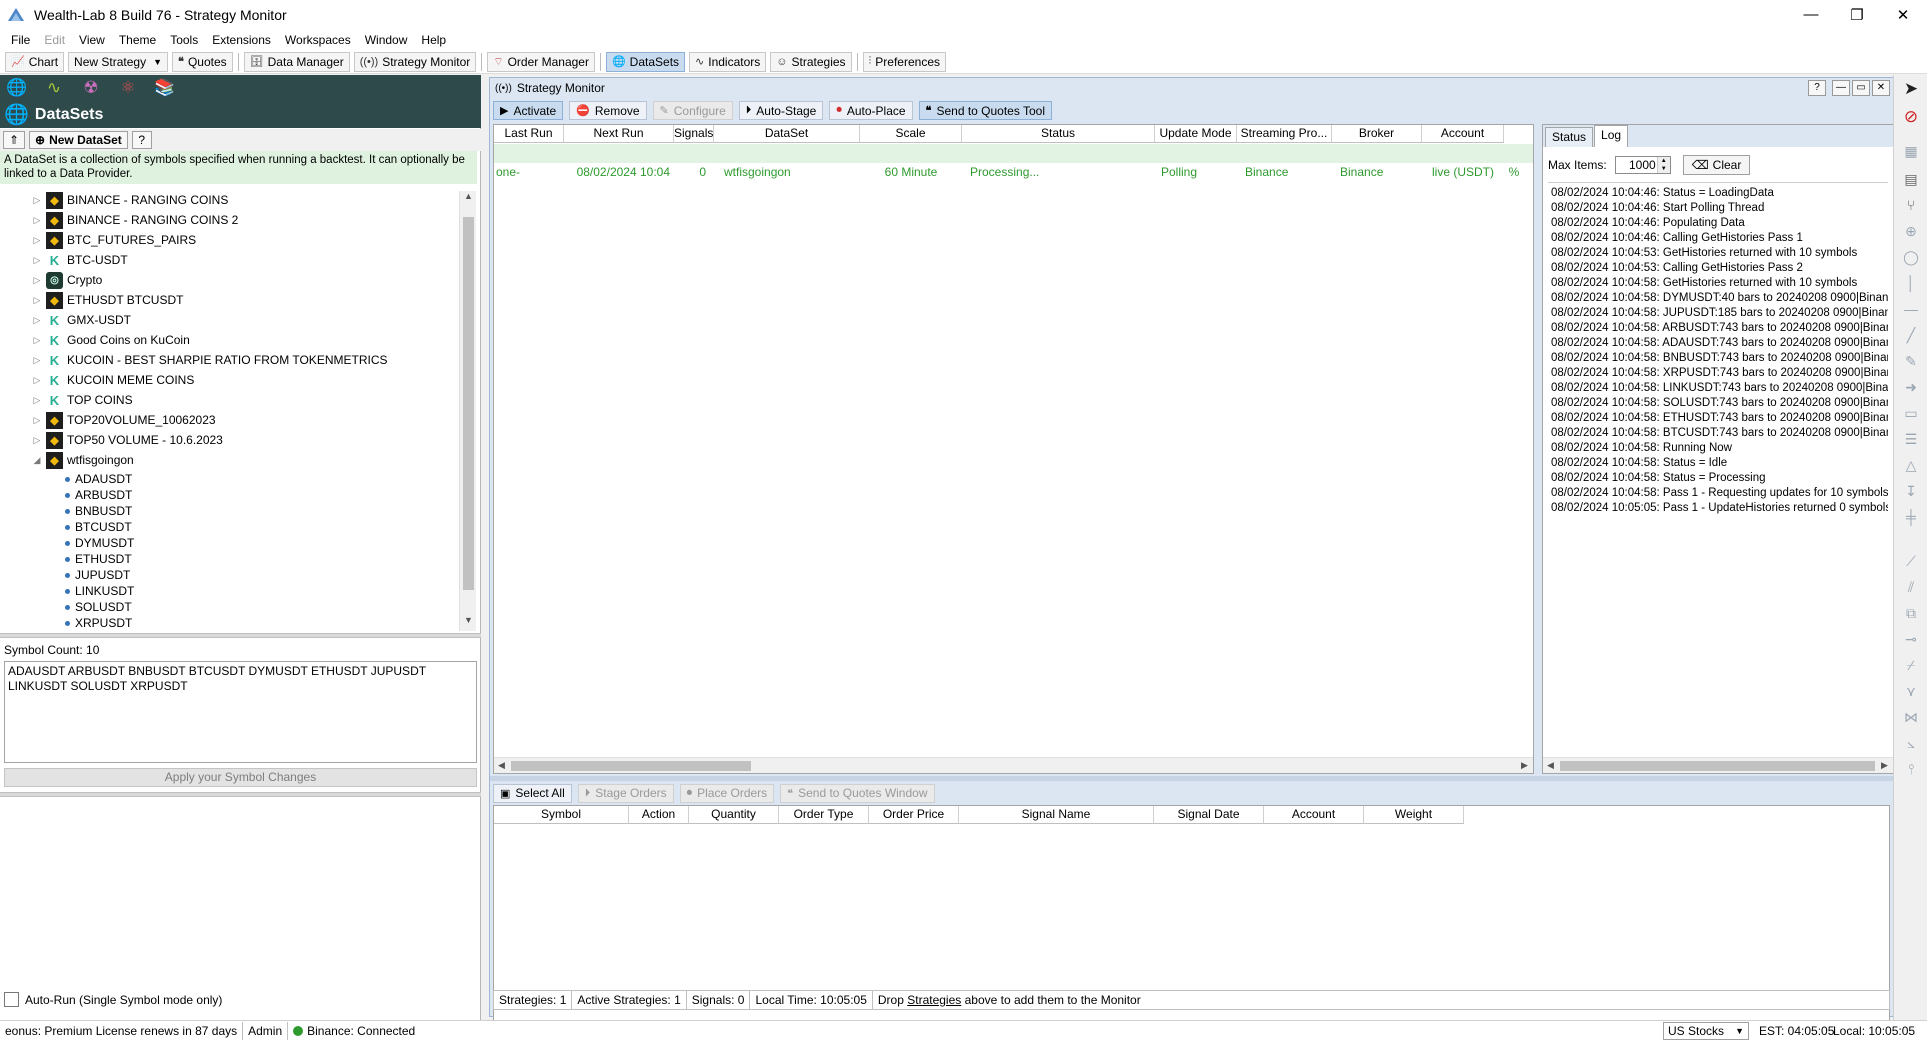 The width and height of the screenshot is (1927, 1040). Describe the element at coordinates (1911, 205) in the screenshot. I see `fork-icon: ⑂` at that location.